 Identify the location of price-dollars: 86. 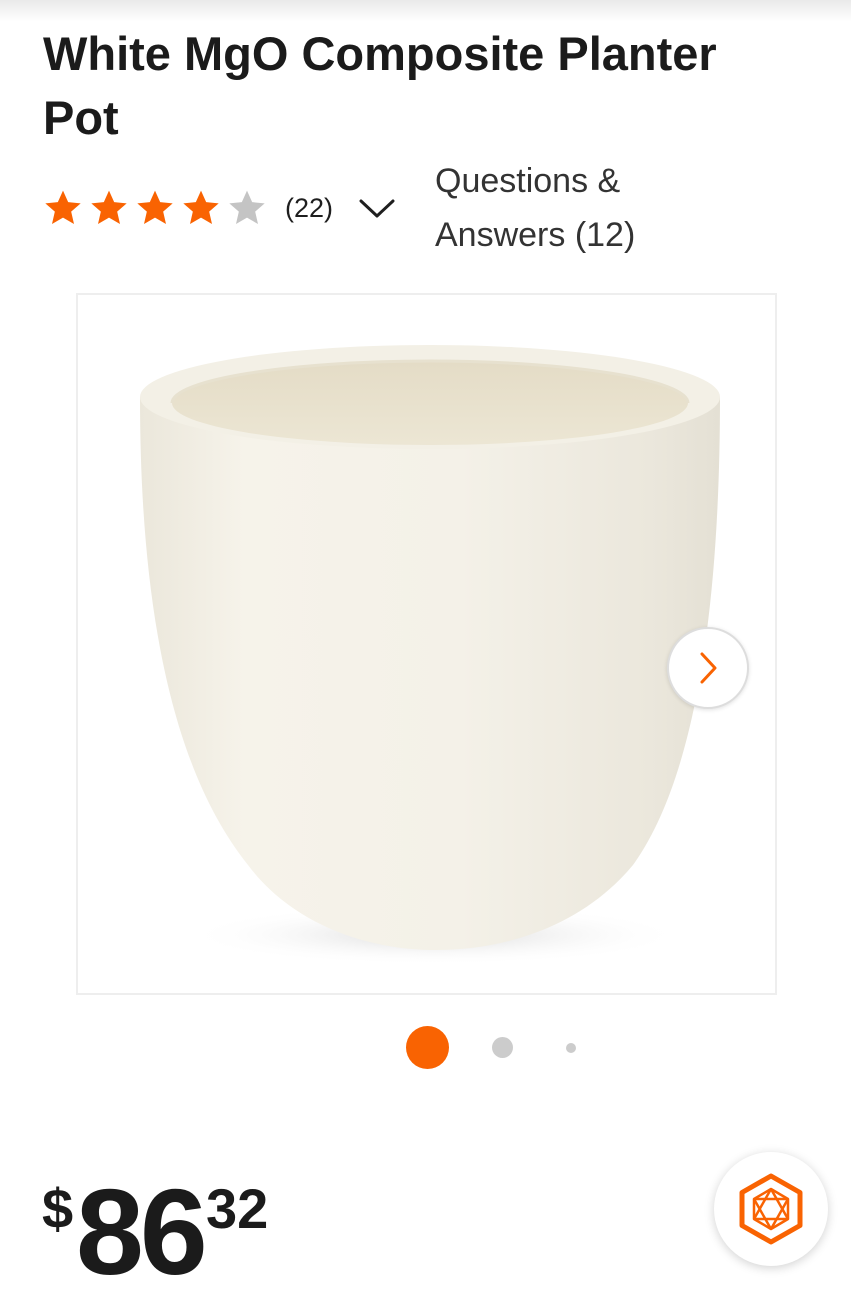
(142, 1232).